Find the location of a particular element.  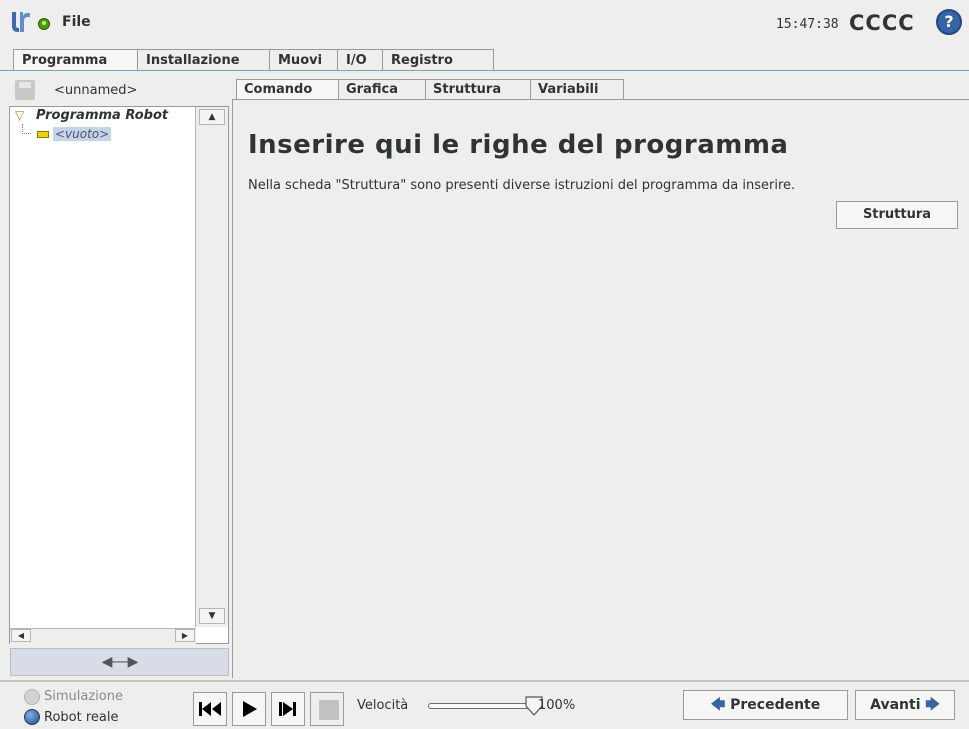

scroll-down-button: ▼ is located at coordinates (212, 616).